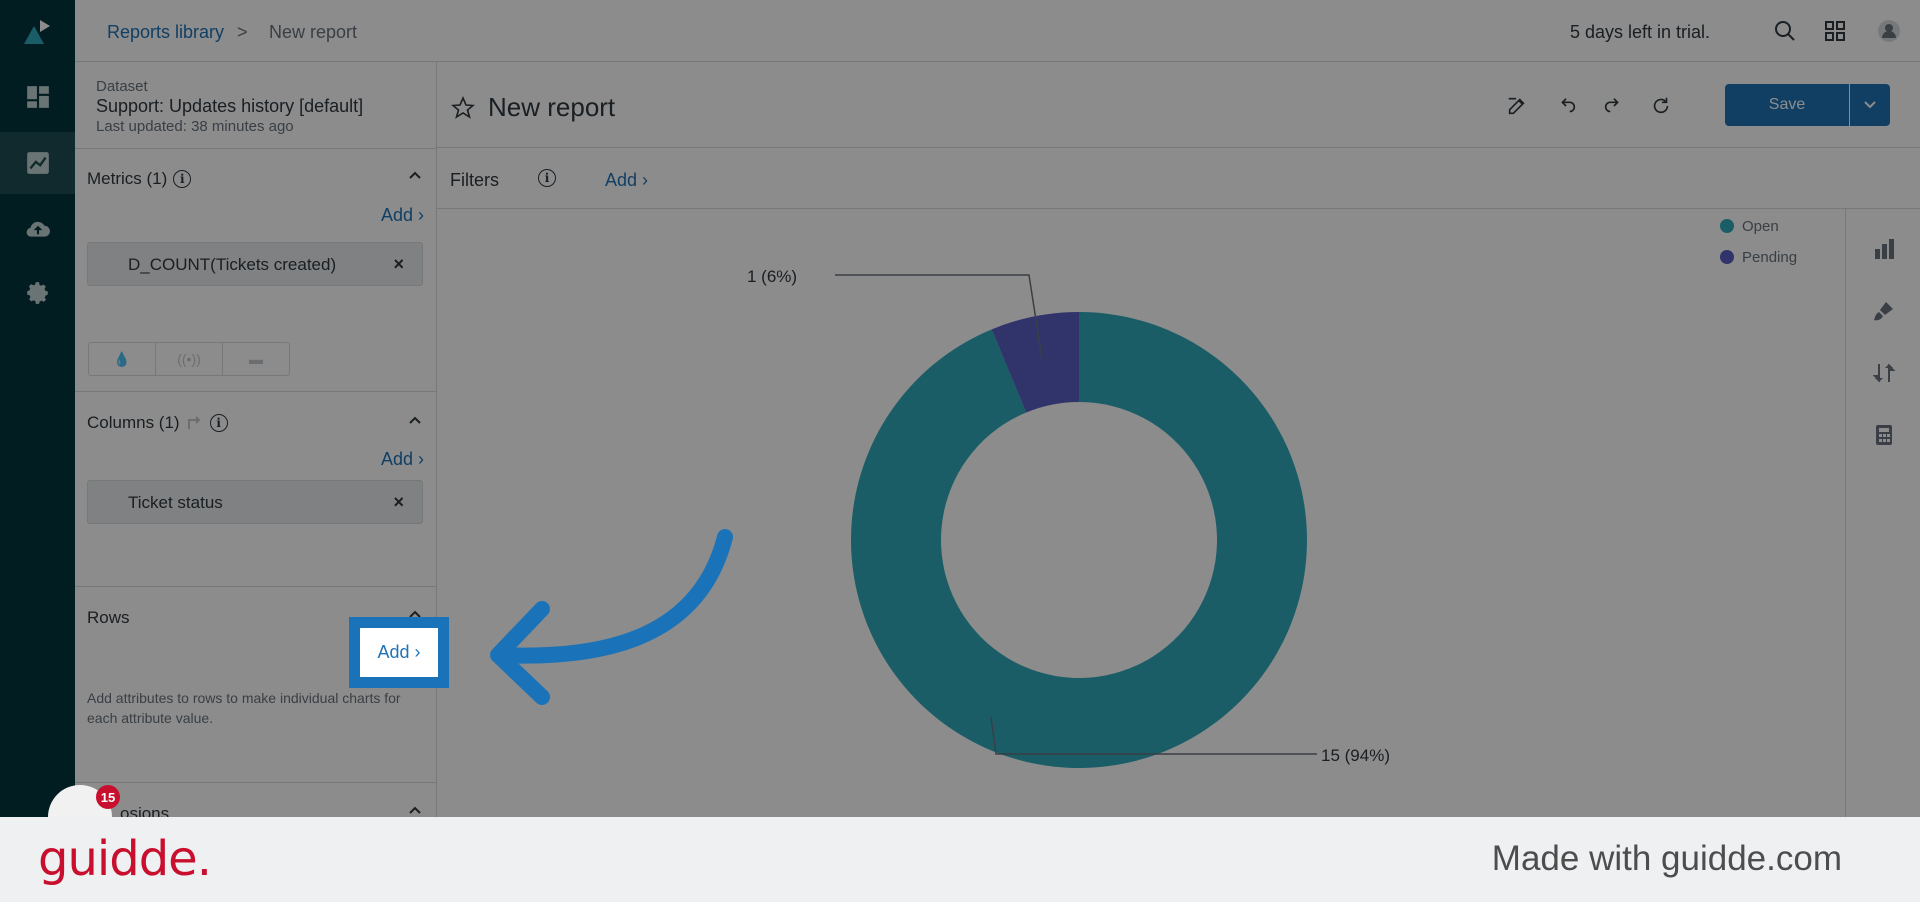  Describe the element at coordinates (256, 359) in the screenshot. I see `comment-icon: ▬` at that location.